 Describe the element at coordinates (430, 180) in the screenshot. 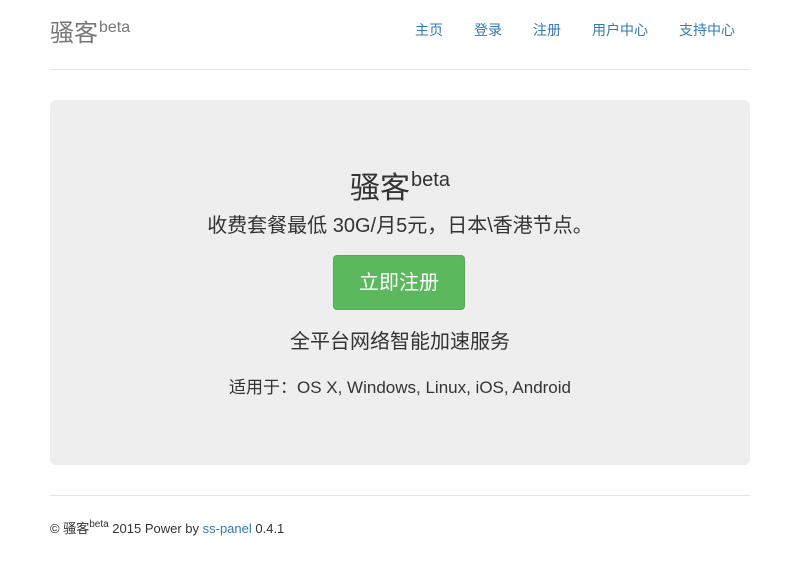

I see `hero-title-beta: beta` at that location.